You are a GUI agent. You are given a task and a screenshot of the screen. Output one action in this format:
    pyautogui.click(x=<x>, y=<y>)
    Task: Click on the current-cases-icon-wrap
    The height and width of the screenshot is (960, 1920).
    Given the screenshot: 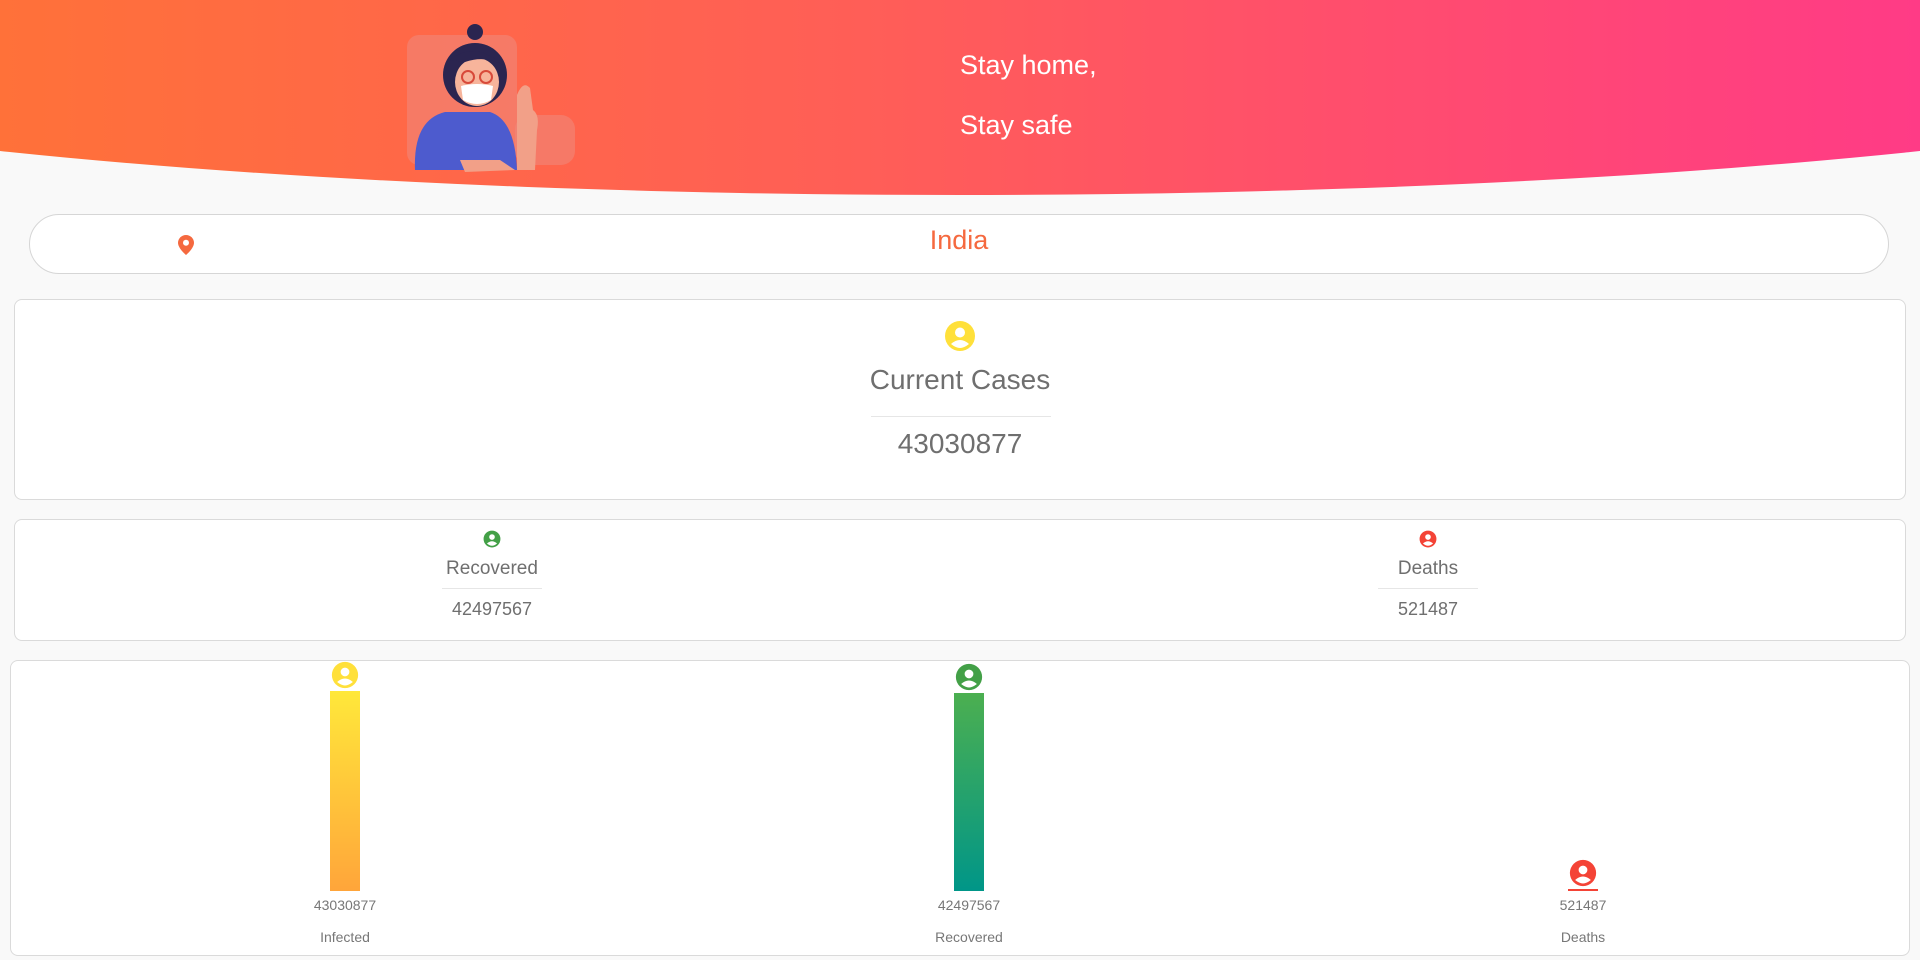 What is the action you would take?
    pyautogui.click(x=960, y=338)
    